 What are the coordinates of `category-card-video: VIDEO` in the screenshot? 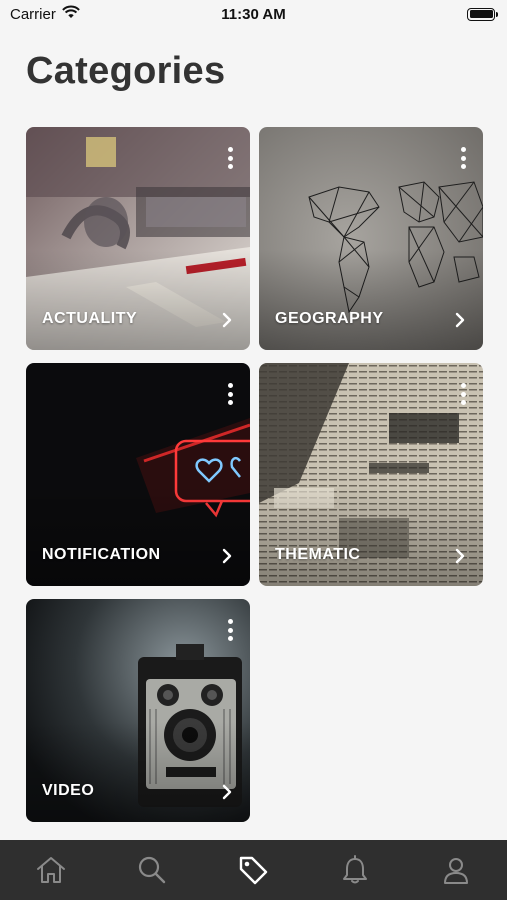 It's located at (138, 710).